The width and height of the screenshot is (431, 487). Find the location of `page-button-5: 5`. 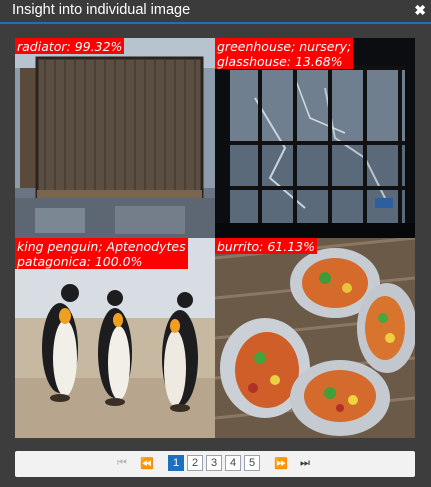

page-button-5: 5 is located at coordinates (252, 463).